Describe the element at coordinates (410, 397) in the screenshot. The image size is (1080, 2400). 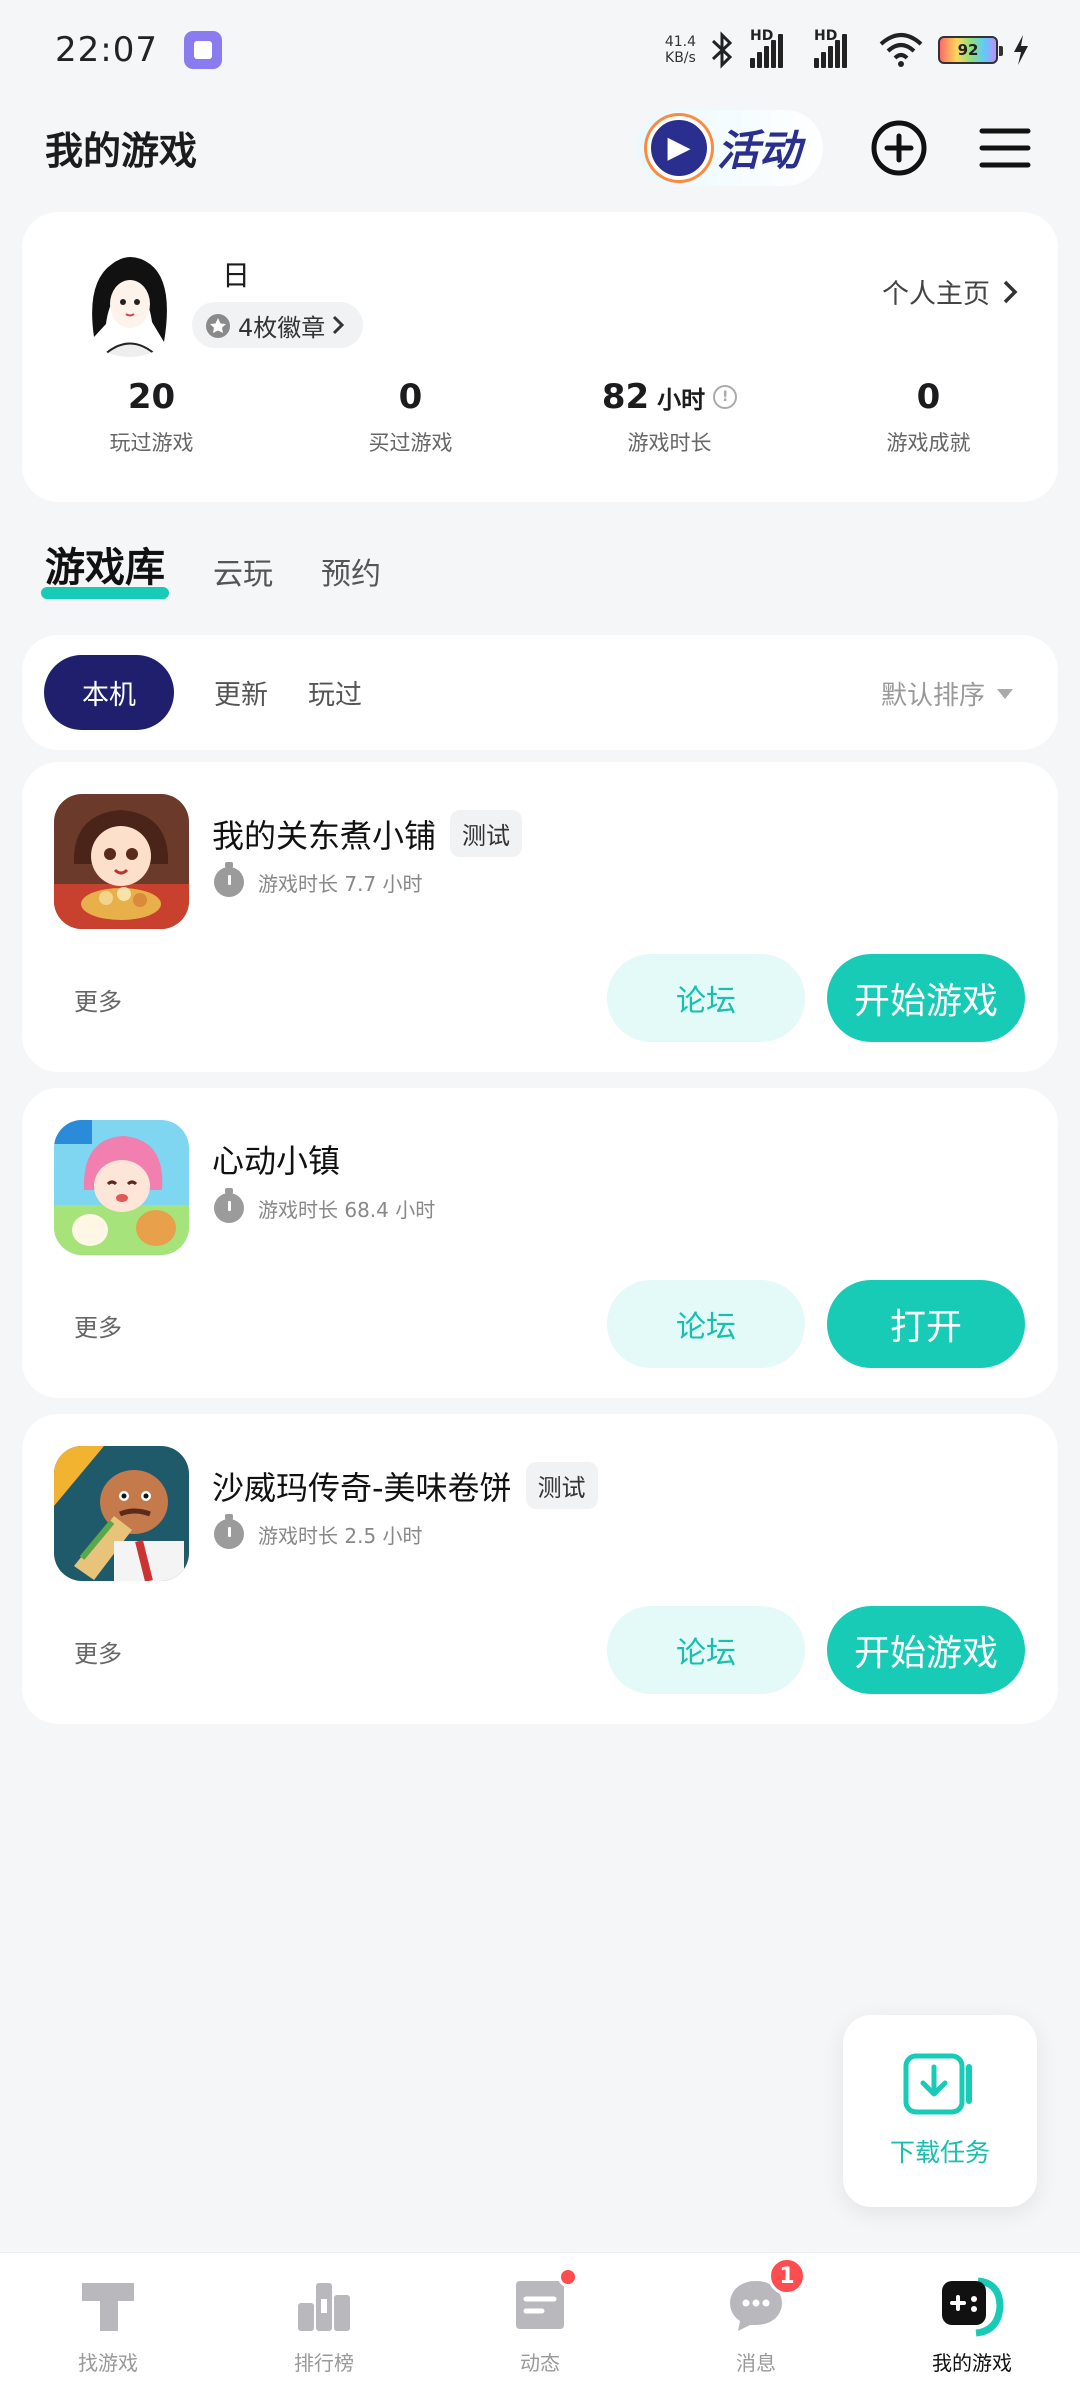
I see `stat-value: 0` at that location.